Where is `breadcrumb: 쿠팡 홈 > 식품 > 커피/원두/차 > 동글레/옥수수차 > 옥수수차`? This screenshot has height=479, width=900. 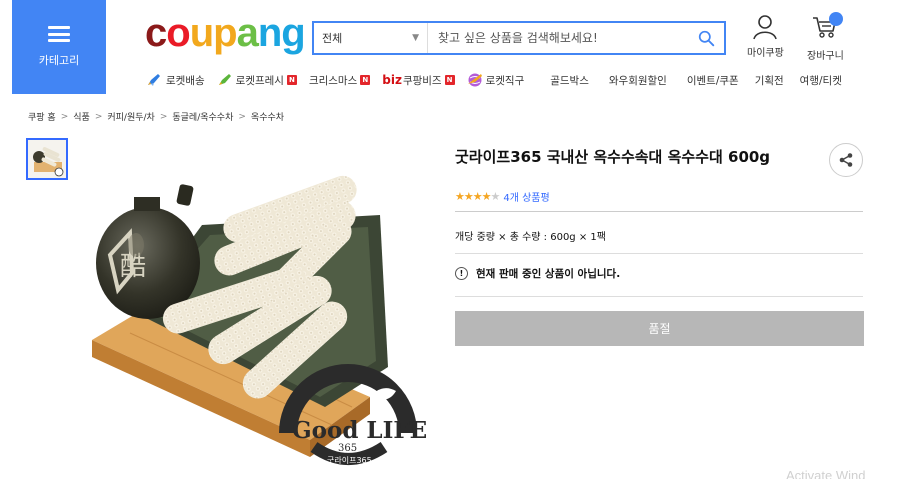 breadcrumb: 쿠팡 홈 > 식품 > 커피/원두/차 > 동글레/옥수수차 > 옥수수차 is located at coordinates (156, 117).